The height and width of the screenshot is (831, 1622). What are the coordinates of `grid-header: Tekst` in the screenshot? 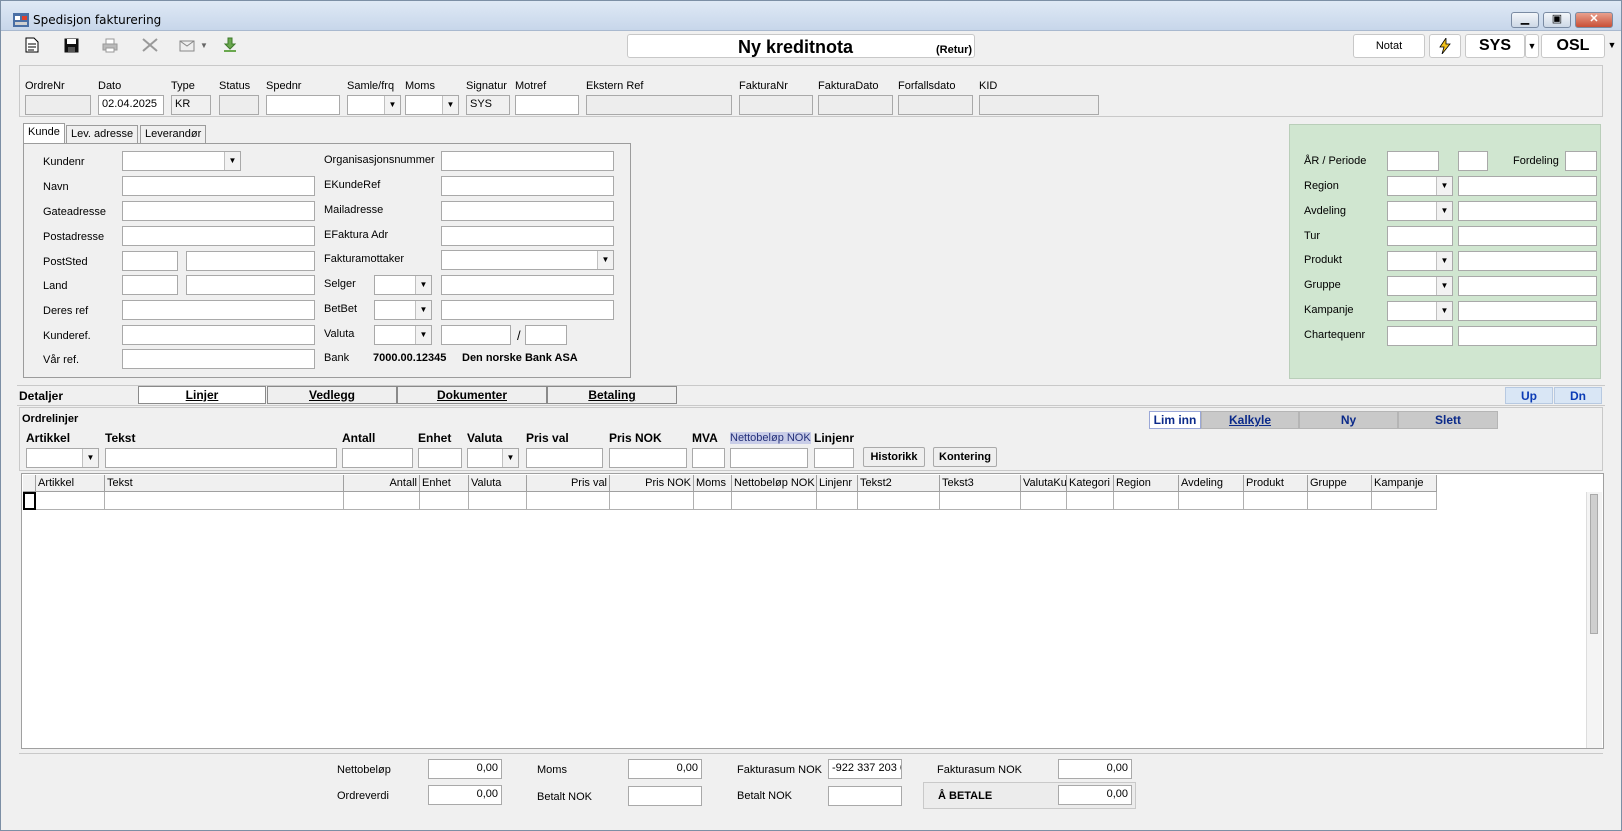 It's located at (224, 483).